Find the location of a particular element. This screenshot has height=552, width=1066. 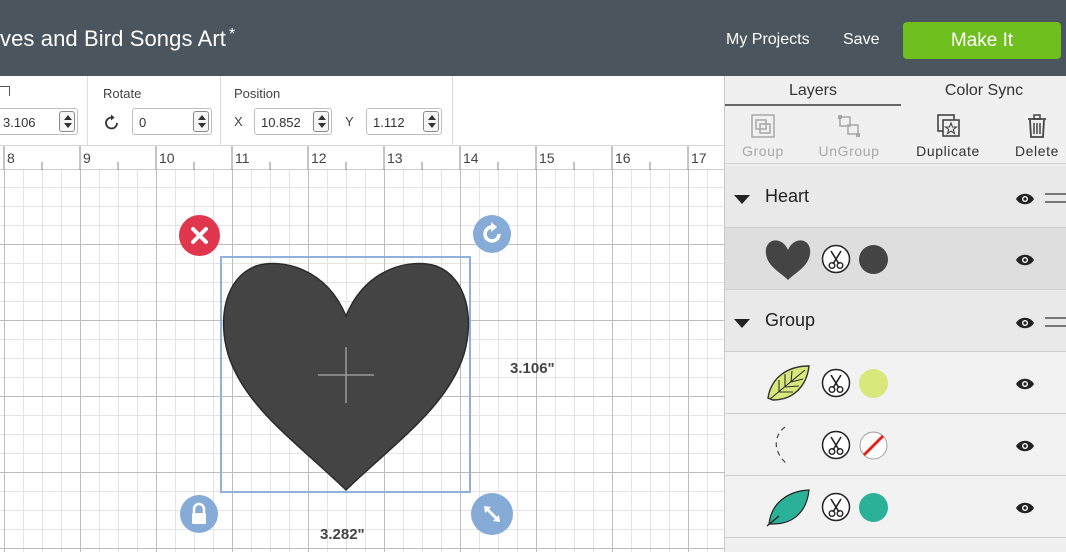

leaf-icon is located at coordinates (788, 383).